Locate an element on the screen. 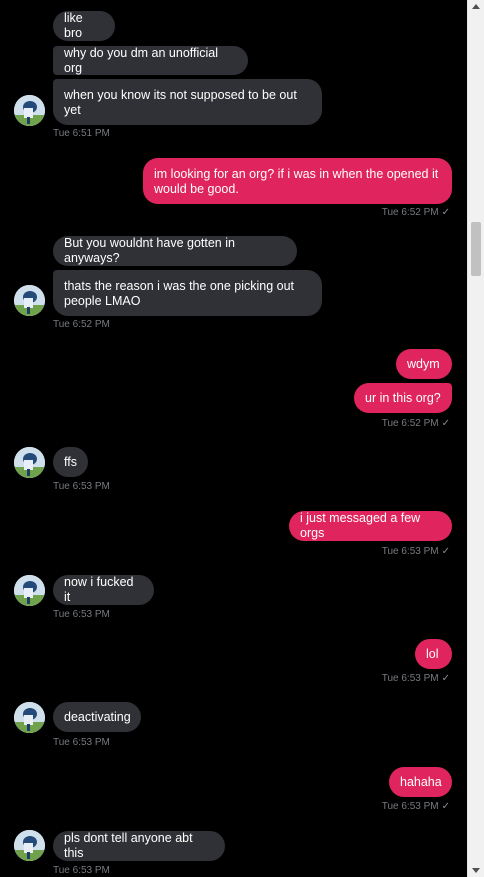 Image resolution: width=484 pixels, height=877 pixels. scrollbar-thumb is located at coordinates (476, 249).